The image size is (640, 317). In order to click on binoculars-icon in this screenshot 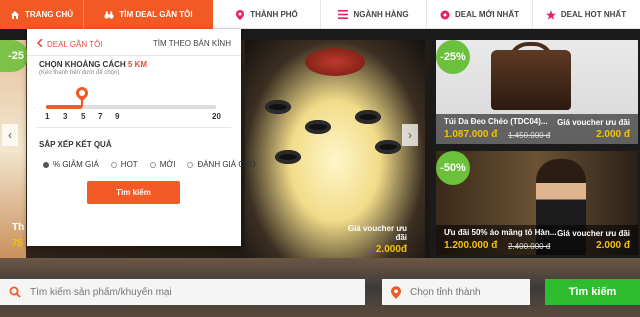, I will do `click(109, 15)`.